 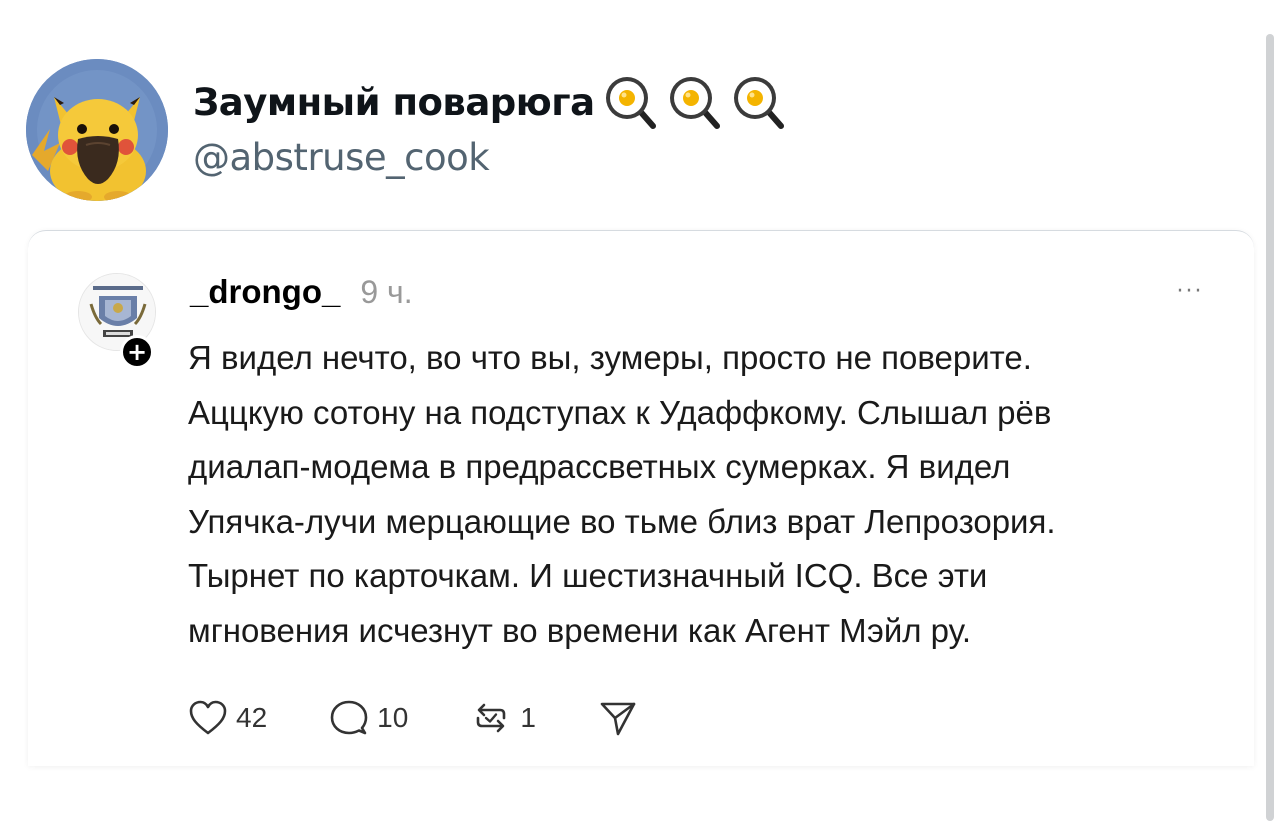 What do you see at coordinates (1270, 427) in the screenshot?
I see `scrollbar` at bounding box center [1270, 427].